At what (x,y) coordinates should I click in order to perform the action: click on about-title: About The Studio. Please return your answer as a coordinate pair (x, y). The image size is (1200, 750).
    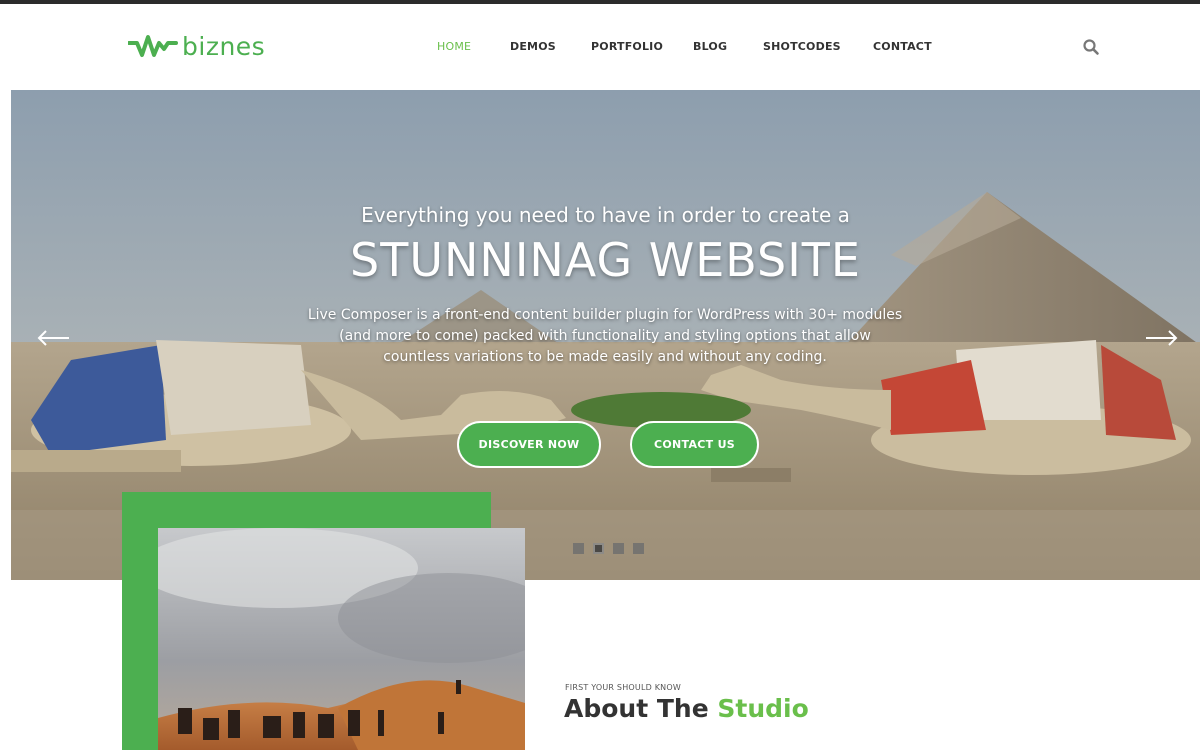
    Looking at the image, I should click on (686, 708).